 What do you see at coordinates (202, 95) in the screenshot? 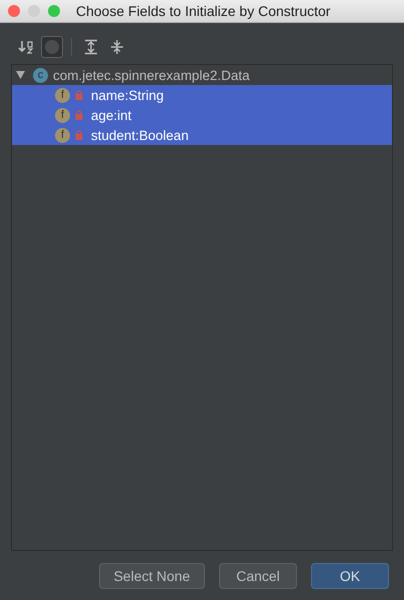
I see `field-row: f name:String` at bounding box center [202, 95].